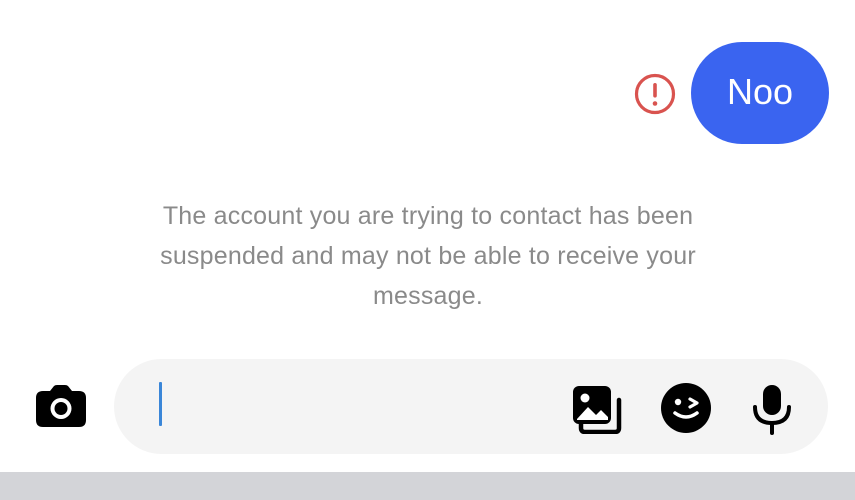 This screenshot has width=855, height=500. What do you see at coordinates (362, 406) in the screenshot?
I see `message-input` at bounding box center [362, 406].